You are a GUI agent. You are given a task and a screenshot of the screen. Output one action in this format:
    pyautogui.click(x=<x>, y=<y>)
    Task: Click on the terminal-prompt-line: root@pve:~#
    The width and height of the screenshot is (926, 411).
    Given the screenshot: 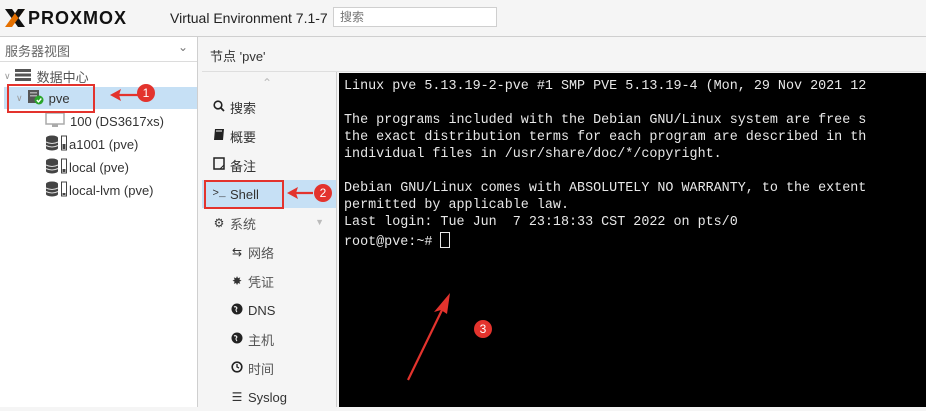 What is the action you would take?
    pyautogui.click(x=397, y=241)
    